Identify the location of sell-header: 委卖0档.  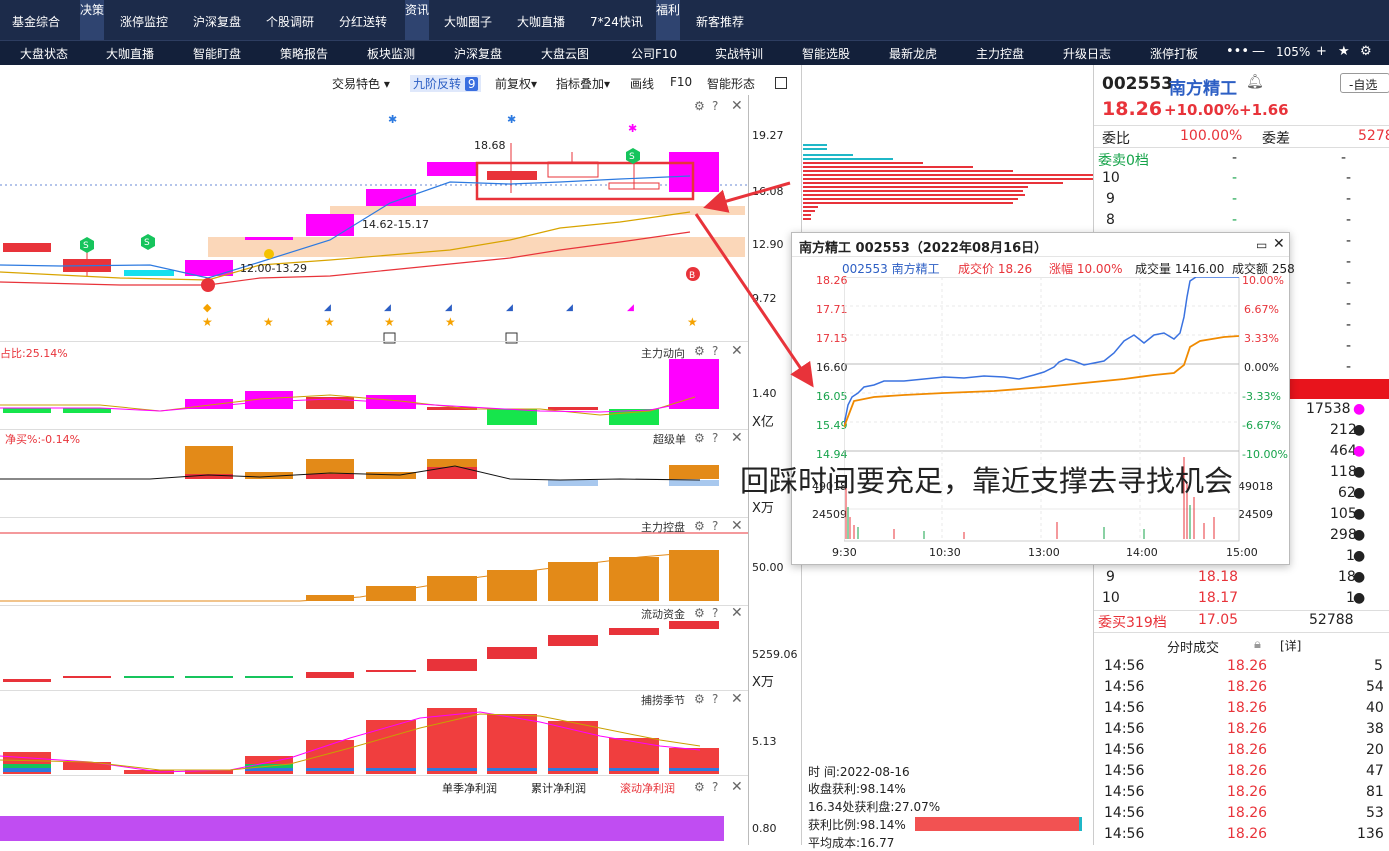
(1123, 161).